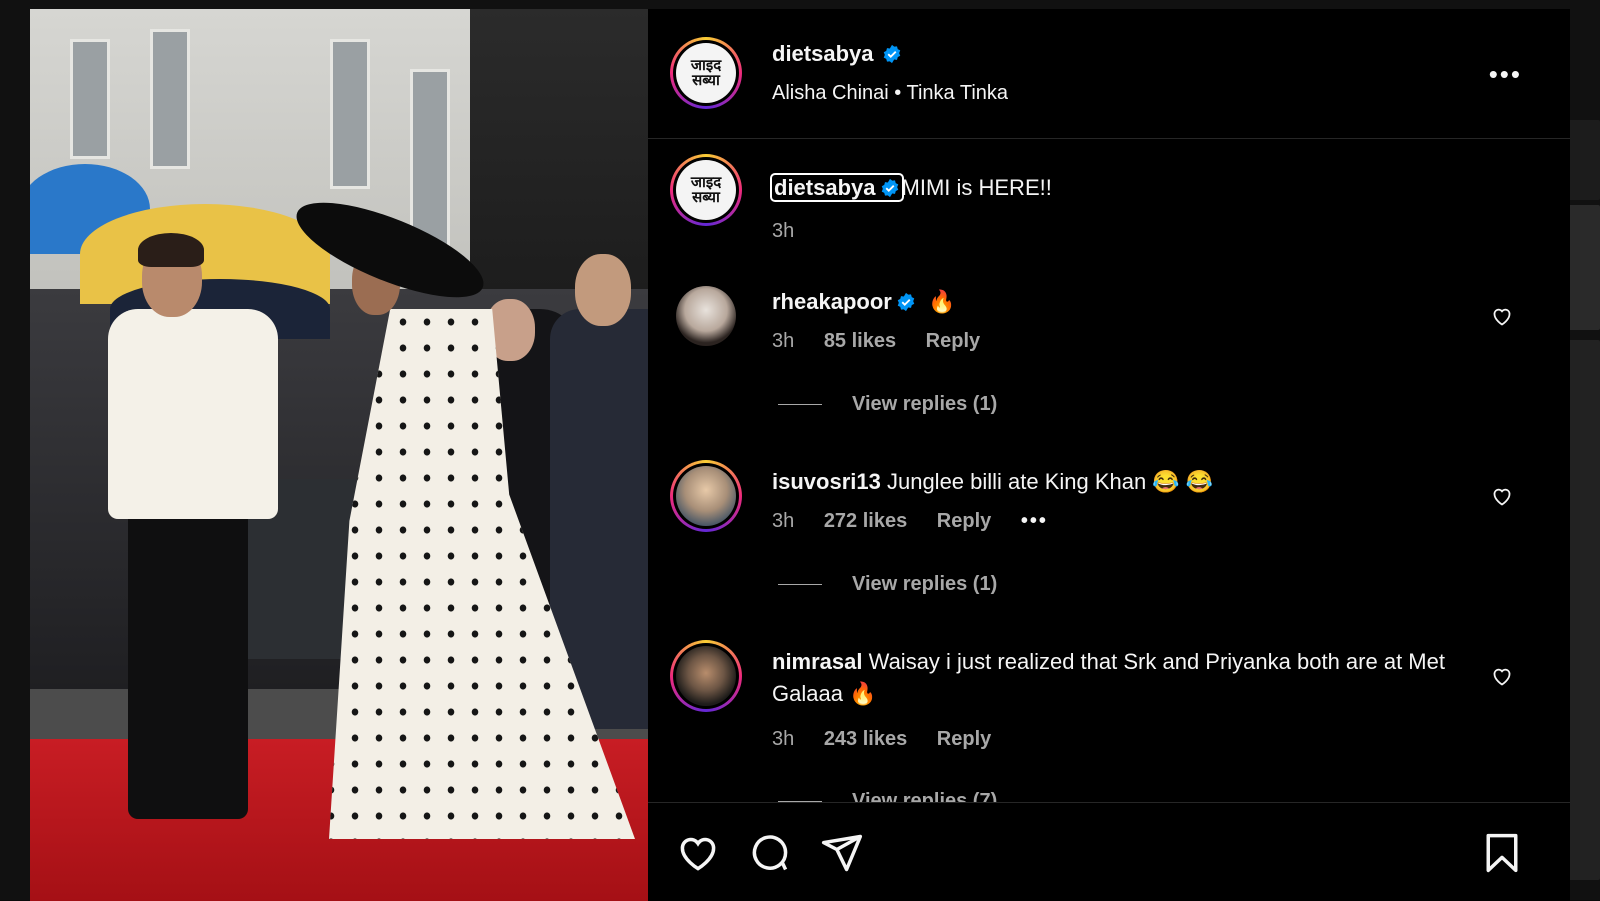 Image resolution: width=1600 pixels, height=901 pixels. What do you see at coordinates (941, 301) in the screenshot?
I see `comment-body: 🔥` at bounding box center [941, 301].